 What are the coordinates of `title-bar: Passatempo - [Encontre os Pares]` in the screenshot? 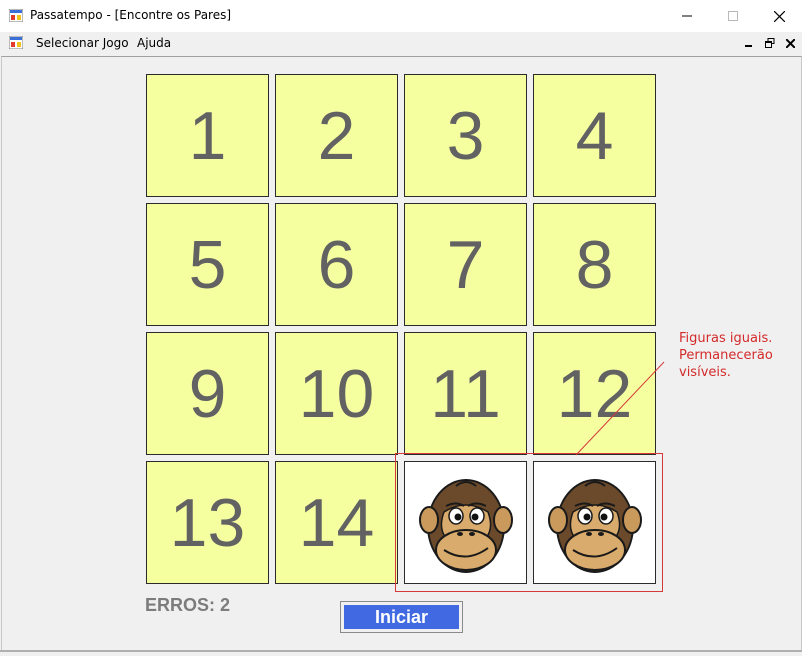 It's located at (401, 16).